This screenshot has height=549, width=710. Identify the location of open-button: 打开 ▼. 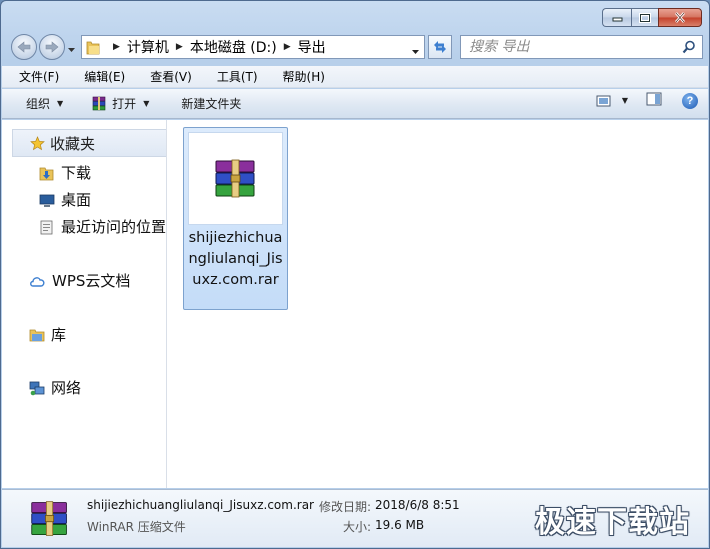
(120, 104).